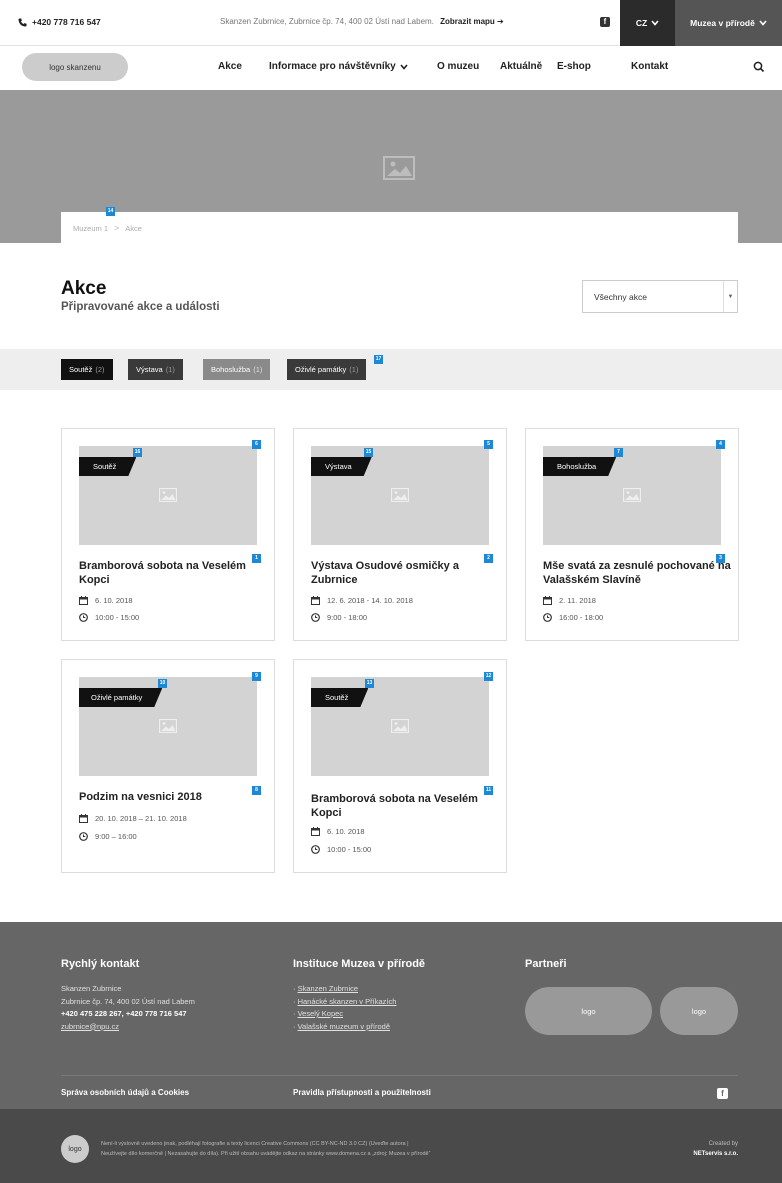 The height and width of the screenshot is (1183, 782). What do you see at coordinates (84, 288) in the screenshot?
I see `page-title: Akce` at bounding box center [84, 288].